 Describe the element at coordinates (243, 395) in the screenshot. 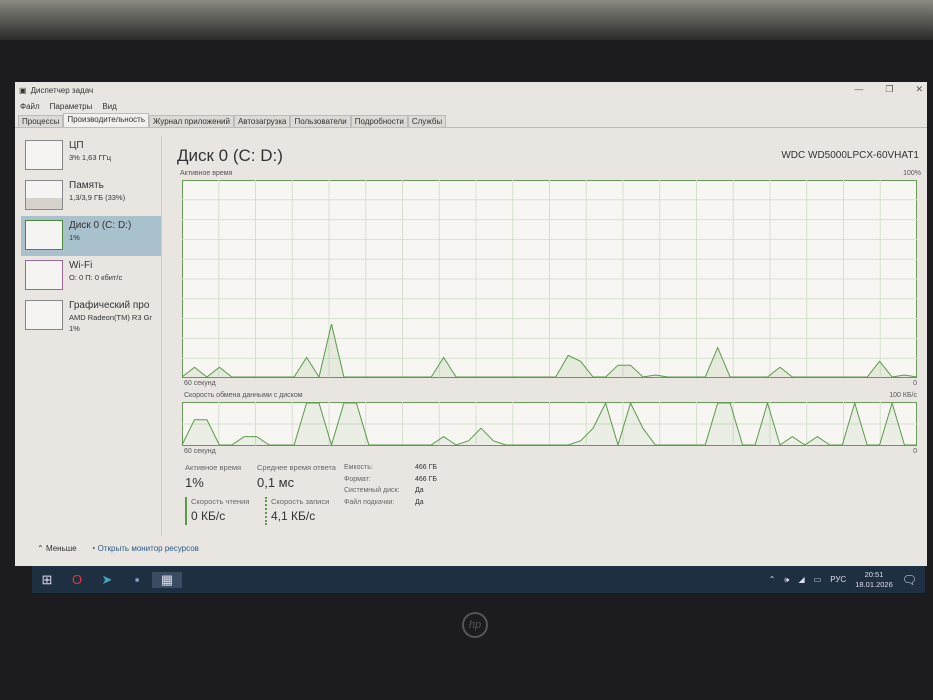

I see `transfer-rate-label: Скорость обмена данными с диском` at that location.